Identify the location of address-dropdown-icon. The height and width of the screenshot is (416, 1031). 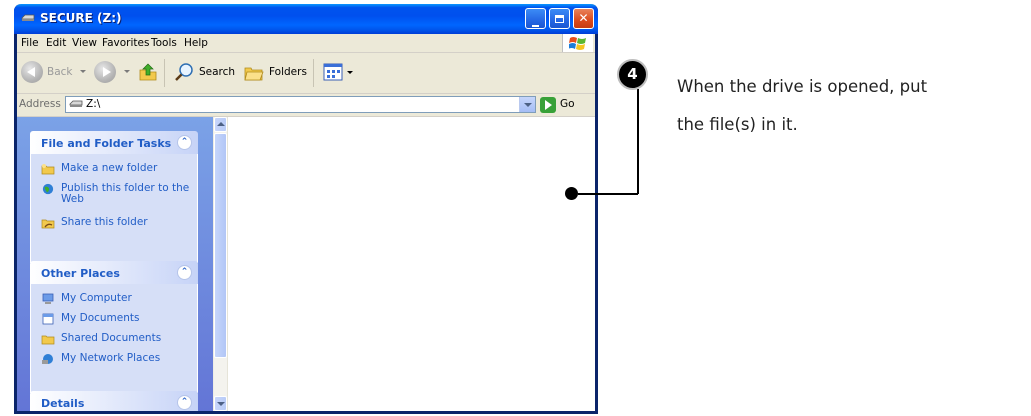
(527, 104).